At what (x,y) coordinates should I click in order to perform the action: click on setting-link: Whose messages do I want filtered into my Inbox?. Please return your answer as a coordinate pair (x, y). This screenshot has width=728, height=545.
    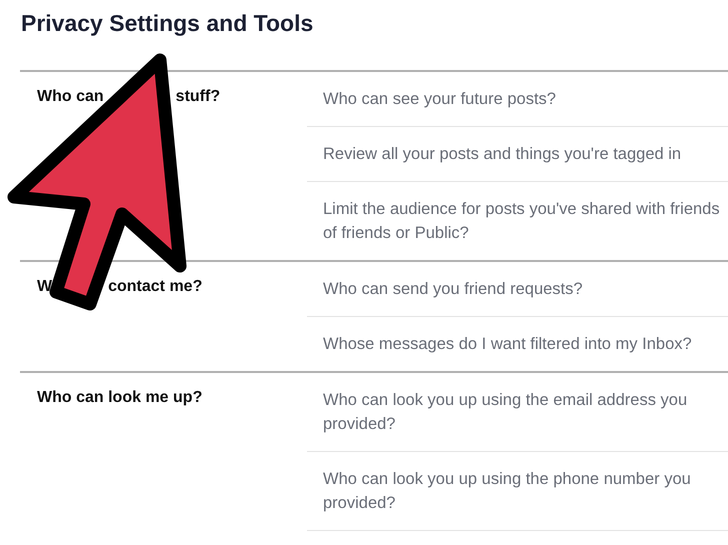
    Looking at the image, I should click on (507, 344).